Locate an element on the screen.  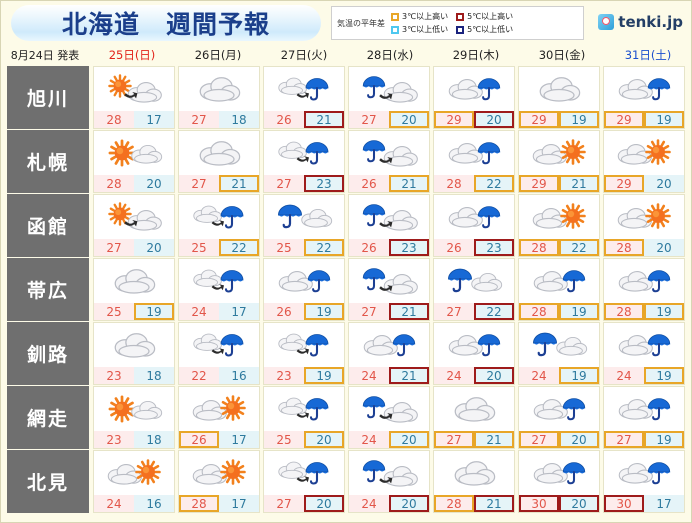
city-label-旭川: 旭川 is located at coordinates (48, 97).